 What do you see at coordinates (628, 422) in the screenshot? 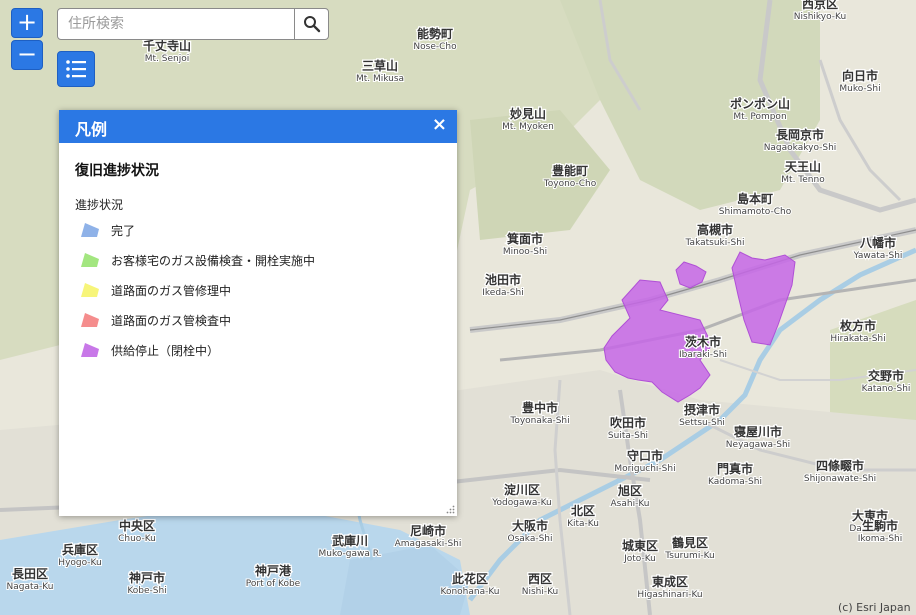
I see `map-label-ja: 吹田市` at bounding box center [628, 422].